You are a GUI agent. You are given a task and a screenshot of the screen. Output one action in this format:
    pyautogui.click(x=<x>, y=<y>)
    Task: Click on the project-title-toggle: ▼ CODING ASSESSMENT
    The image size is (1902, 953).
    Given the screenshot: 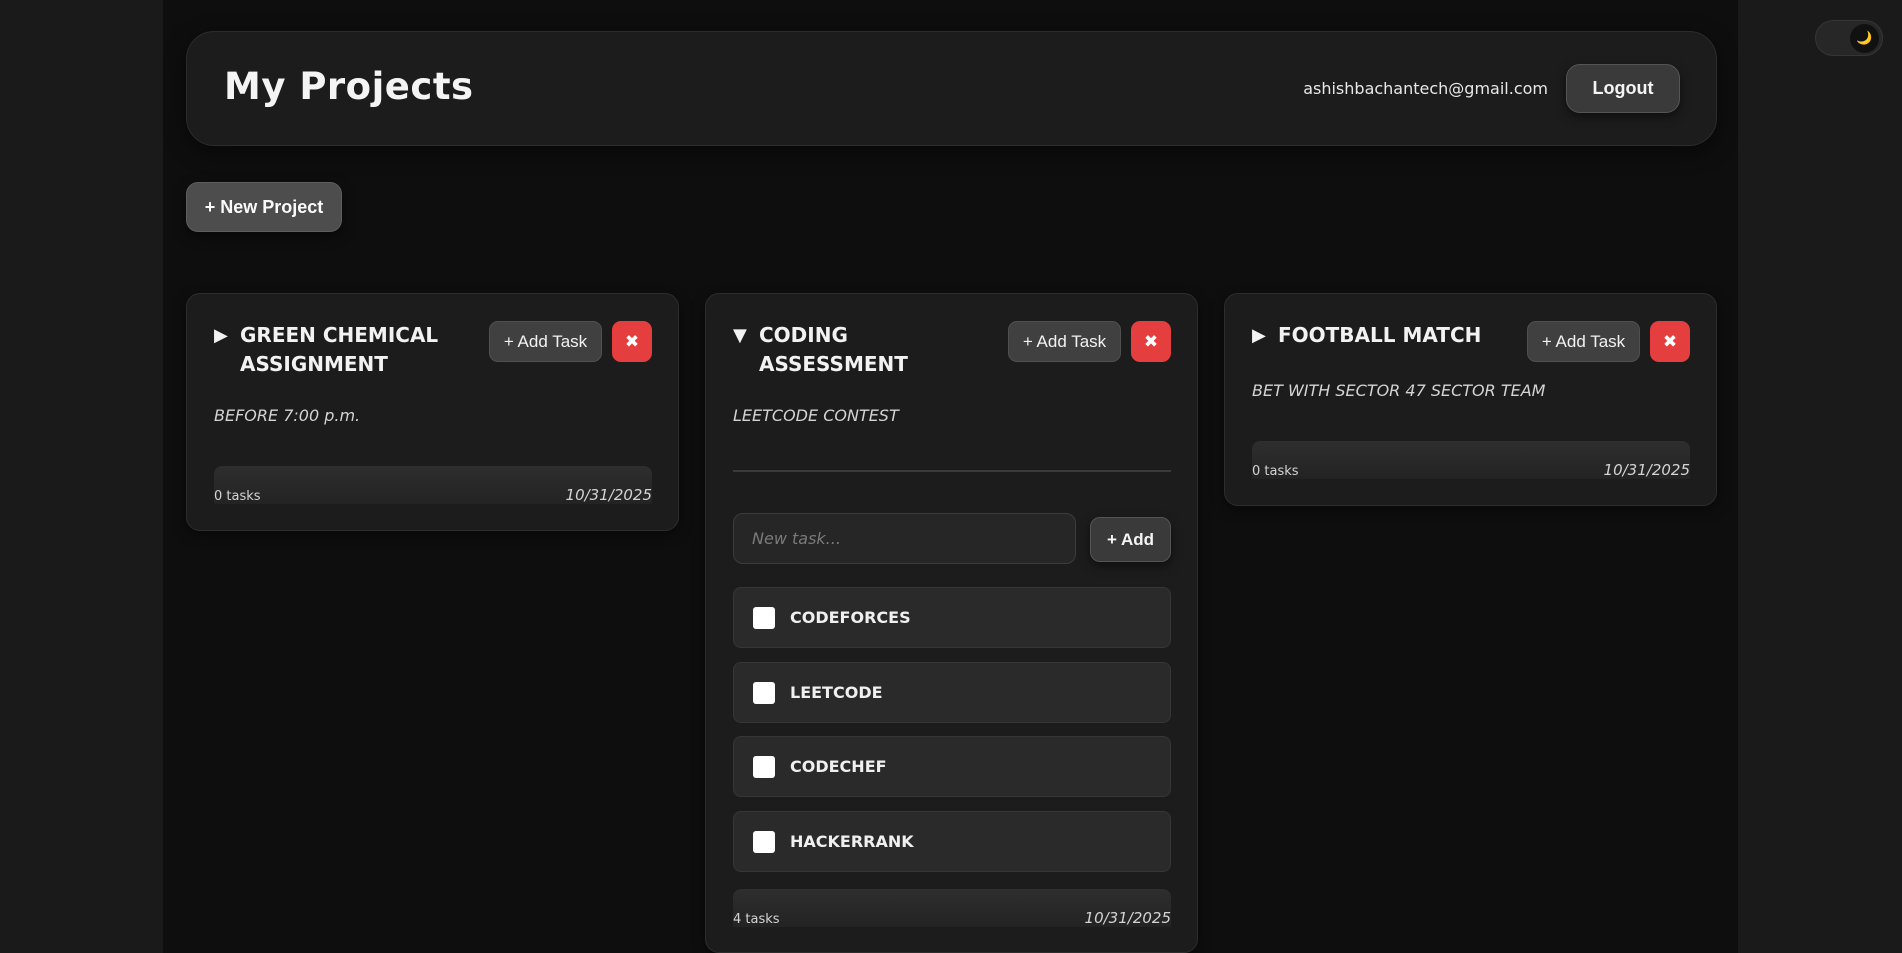 What is the action you would take?
    pyautogui.click(x=863, y=350)
    